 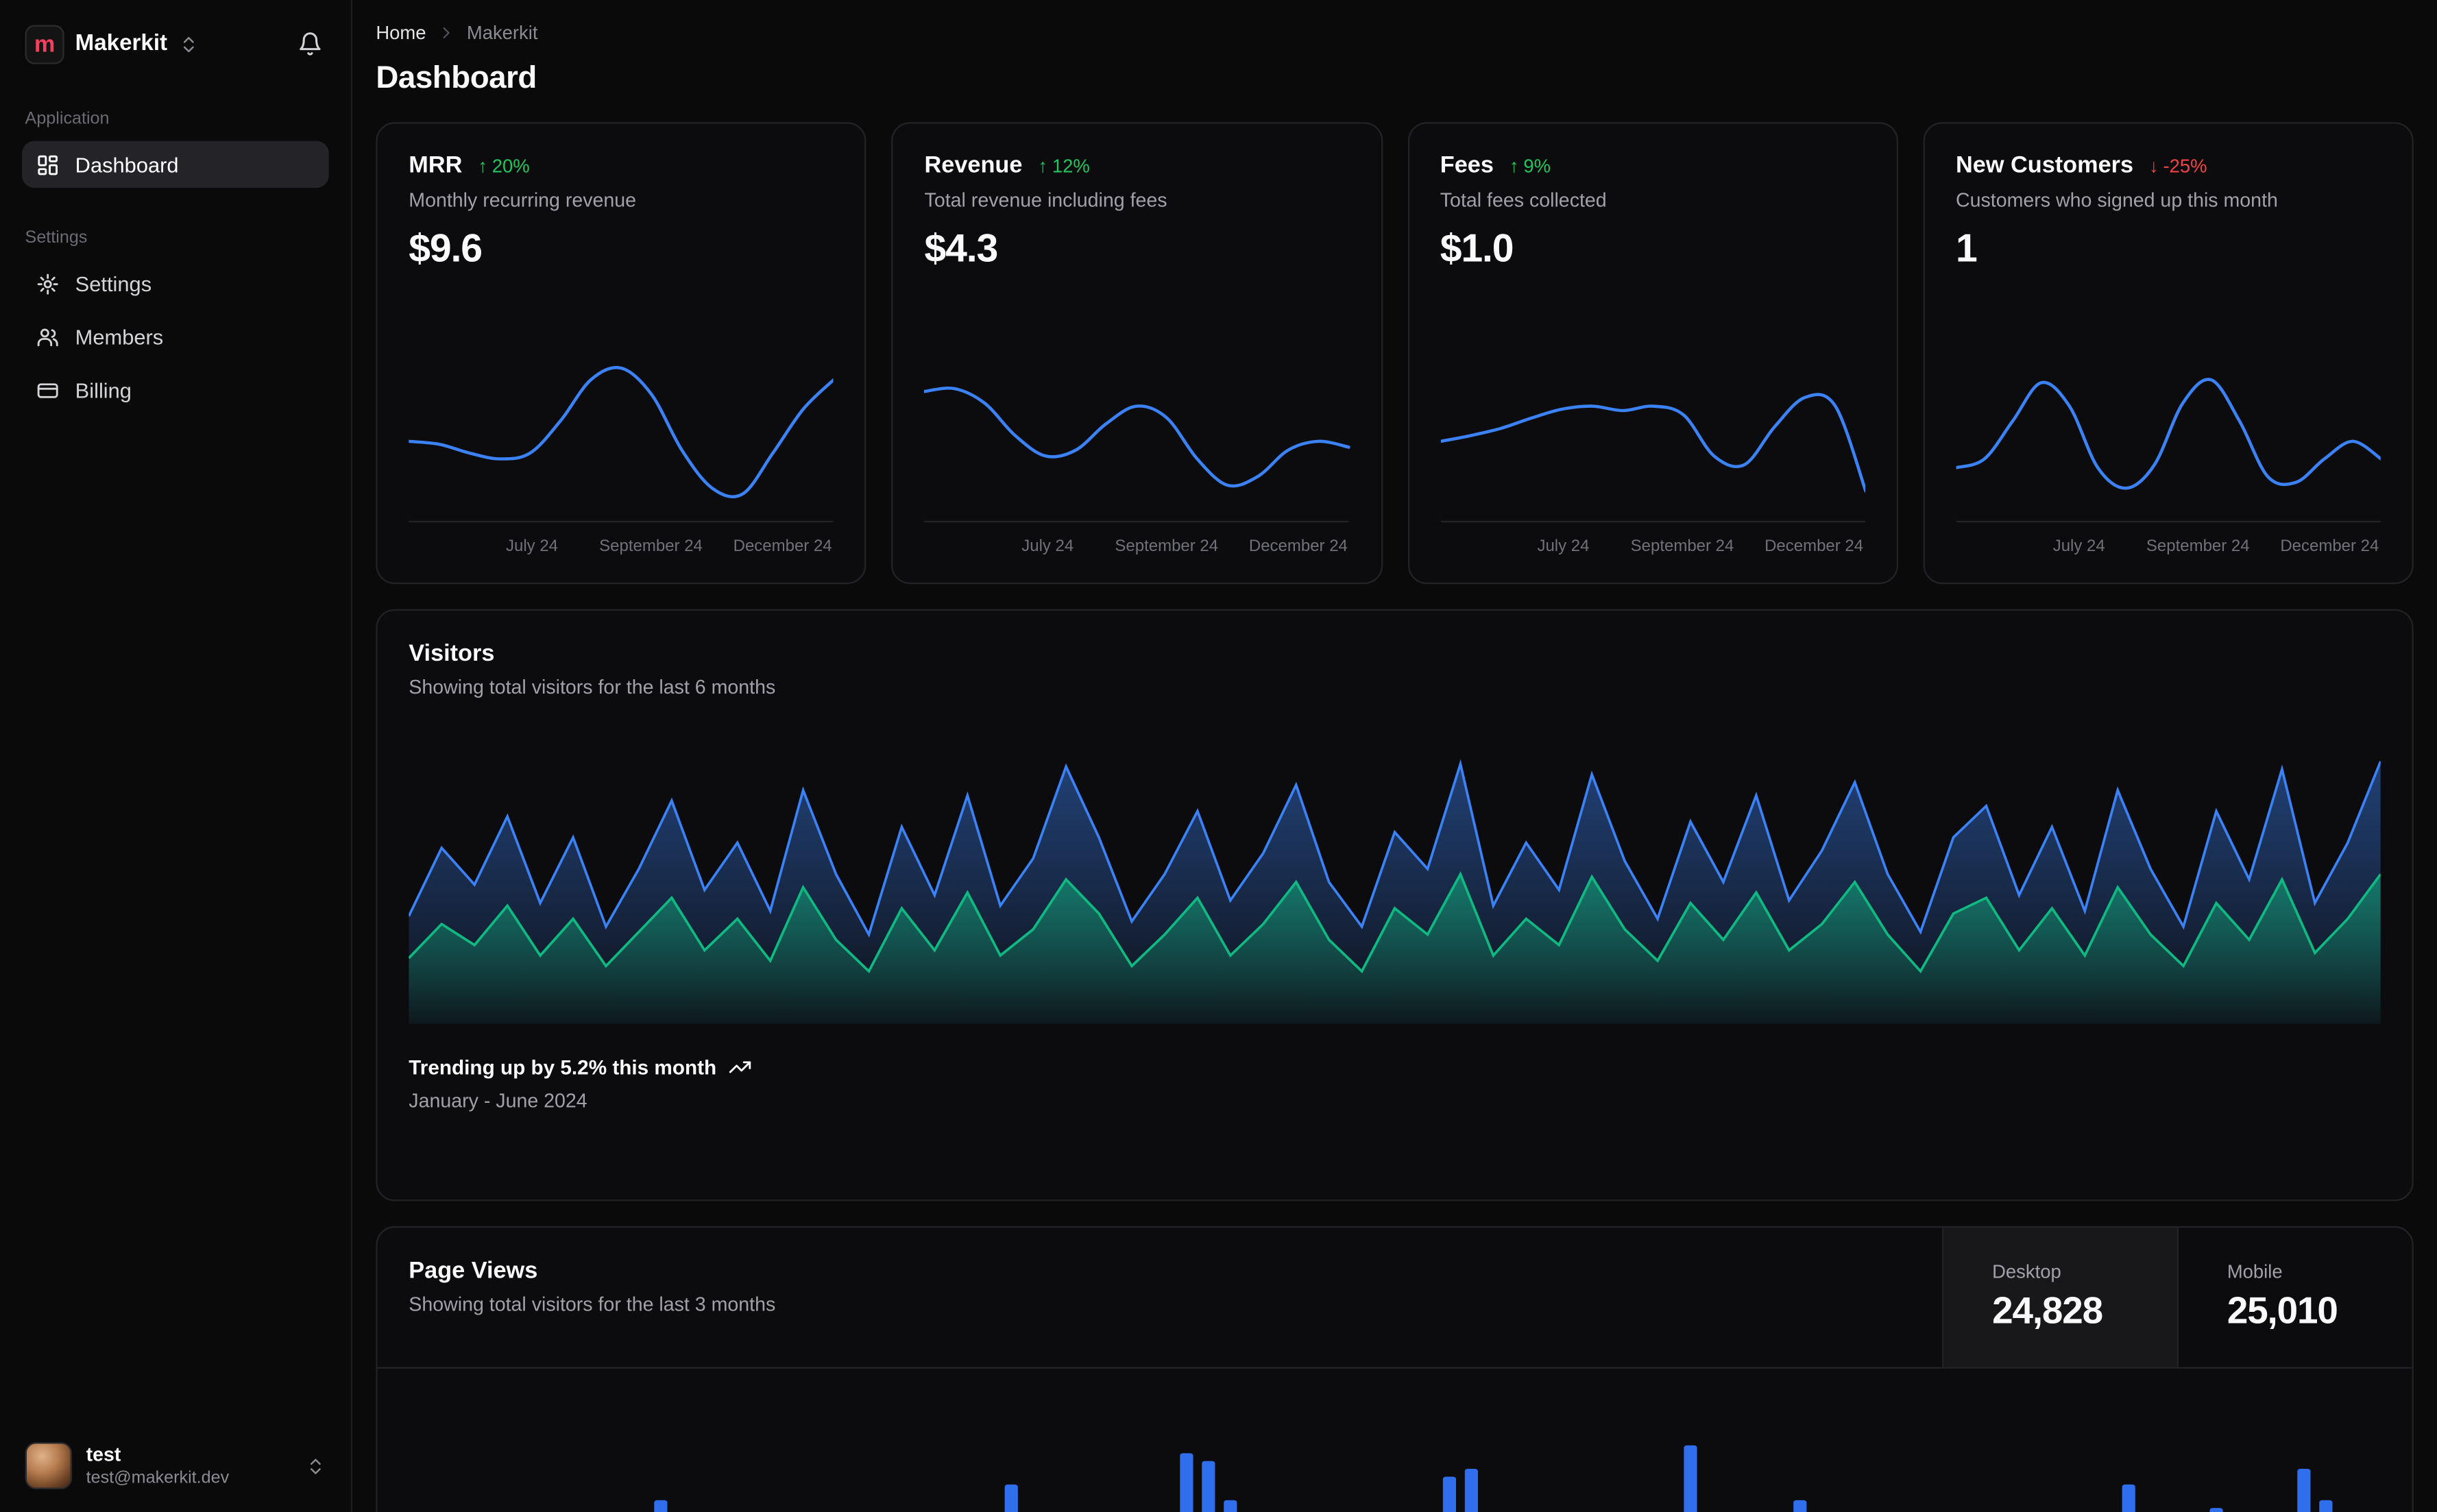 I want to click on trend-badge: ↑ 12%, so click(x=1063, y=165).